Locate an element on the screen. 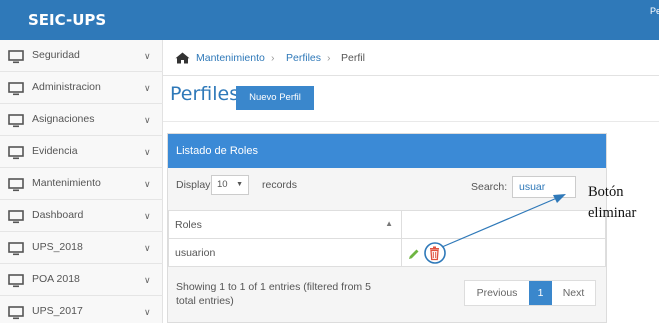 This screenshot has width=659, height=323. roles-table: Roles ▲ usuarion is located at coordinates (387, 238).